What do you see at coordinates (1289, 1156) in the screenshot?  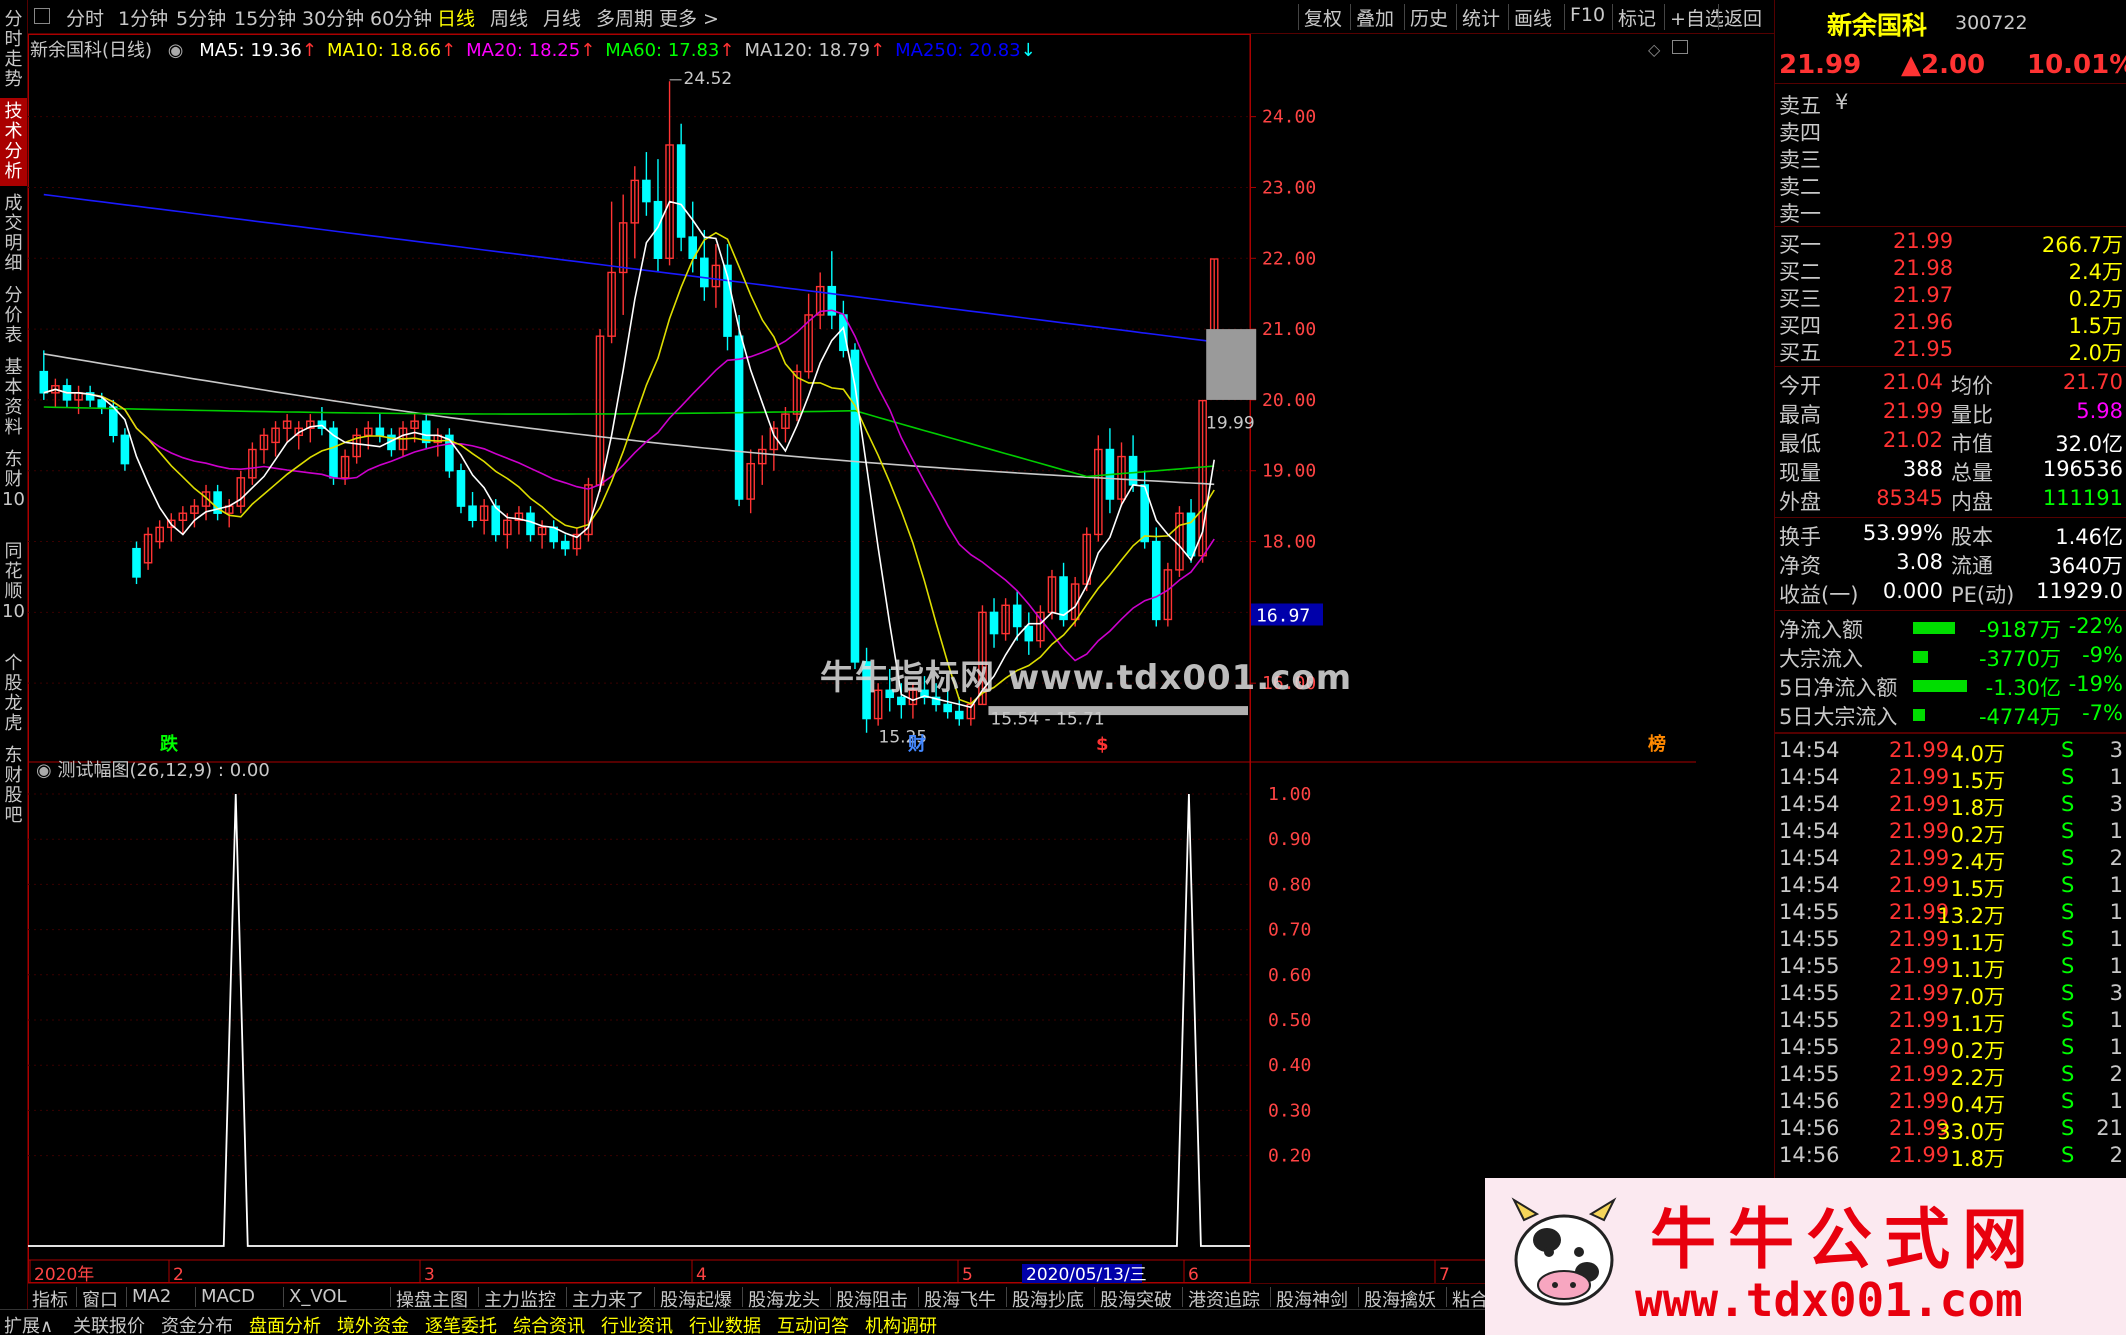 I see `indicator-tick-label: 0.20` at bounding box center [1289, 1156].